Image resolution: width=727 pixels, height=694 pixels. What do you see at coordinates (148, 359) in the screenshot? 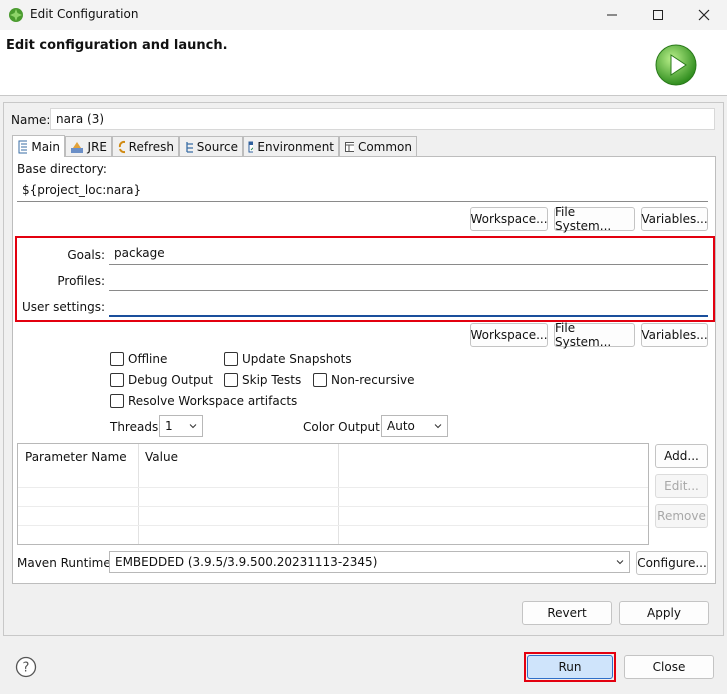
I see `offline-label: Offline` at bounding box center [148, 359].